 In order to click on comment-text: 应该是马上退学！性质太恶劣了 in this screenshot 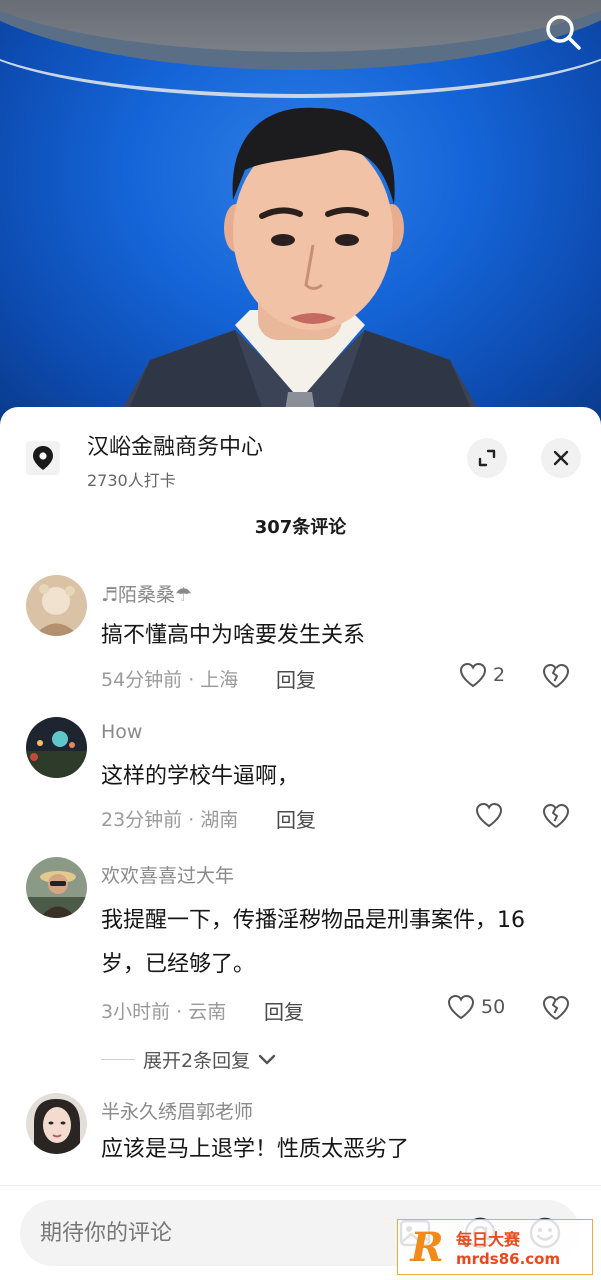, I will do `click(255, 1149)`.